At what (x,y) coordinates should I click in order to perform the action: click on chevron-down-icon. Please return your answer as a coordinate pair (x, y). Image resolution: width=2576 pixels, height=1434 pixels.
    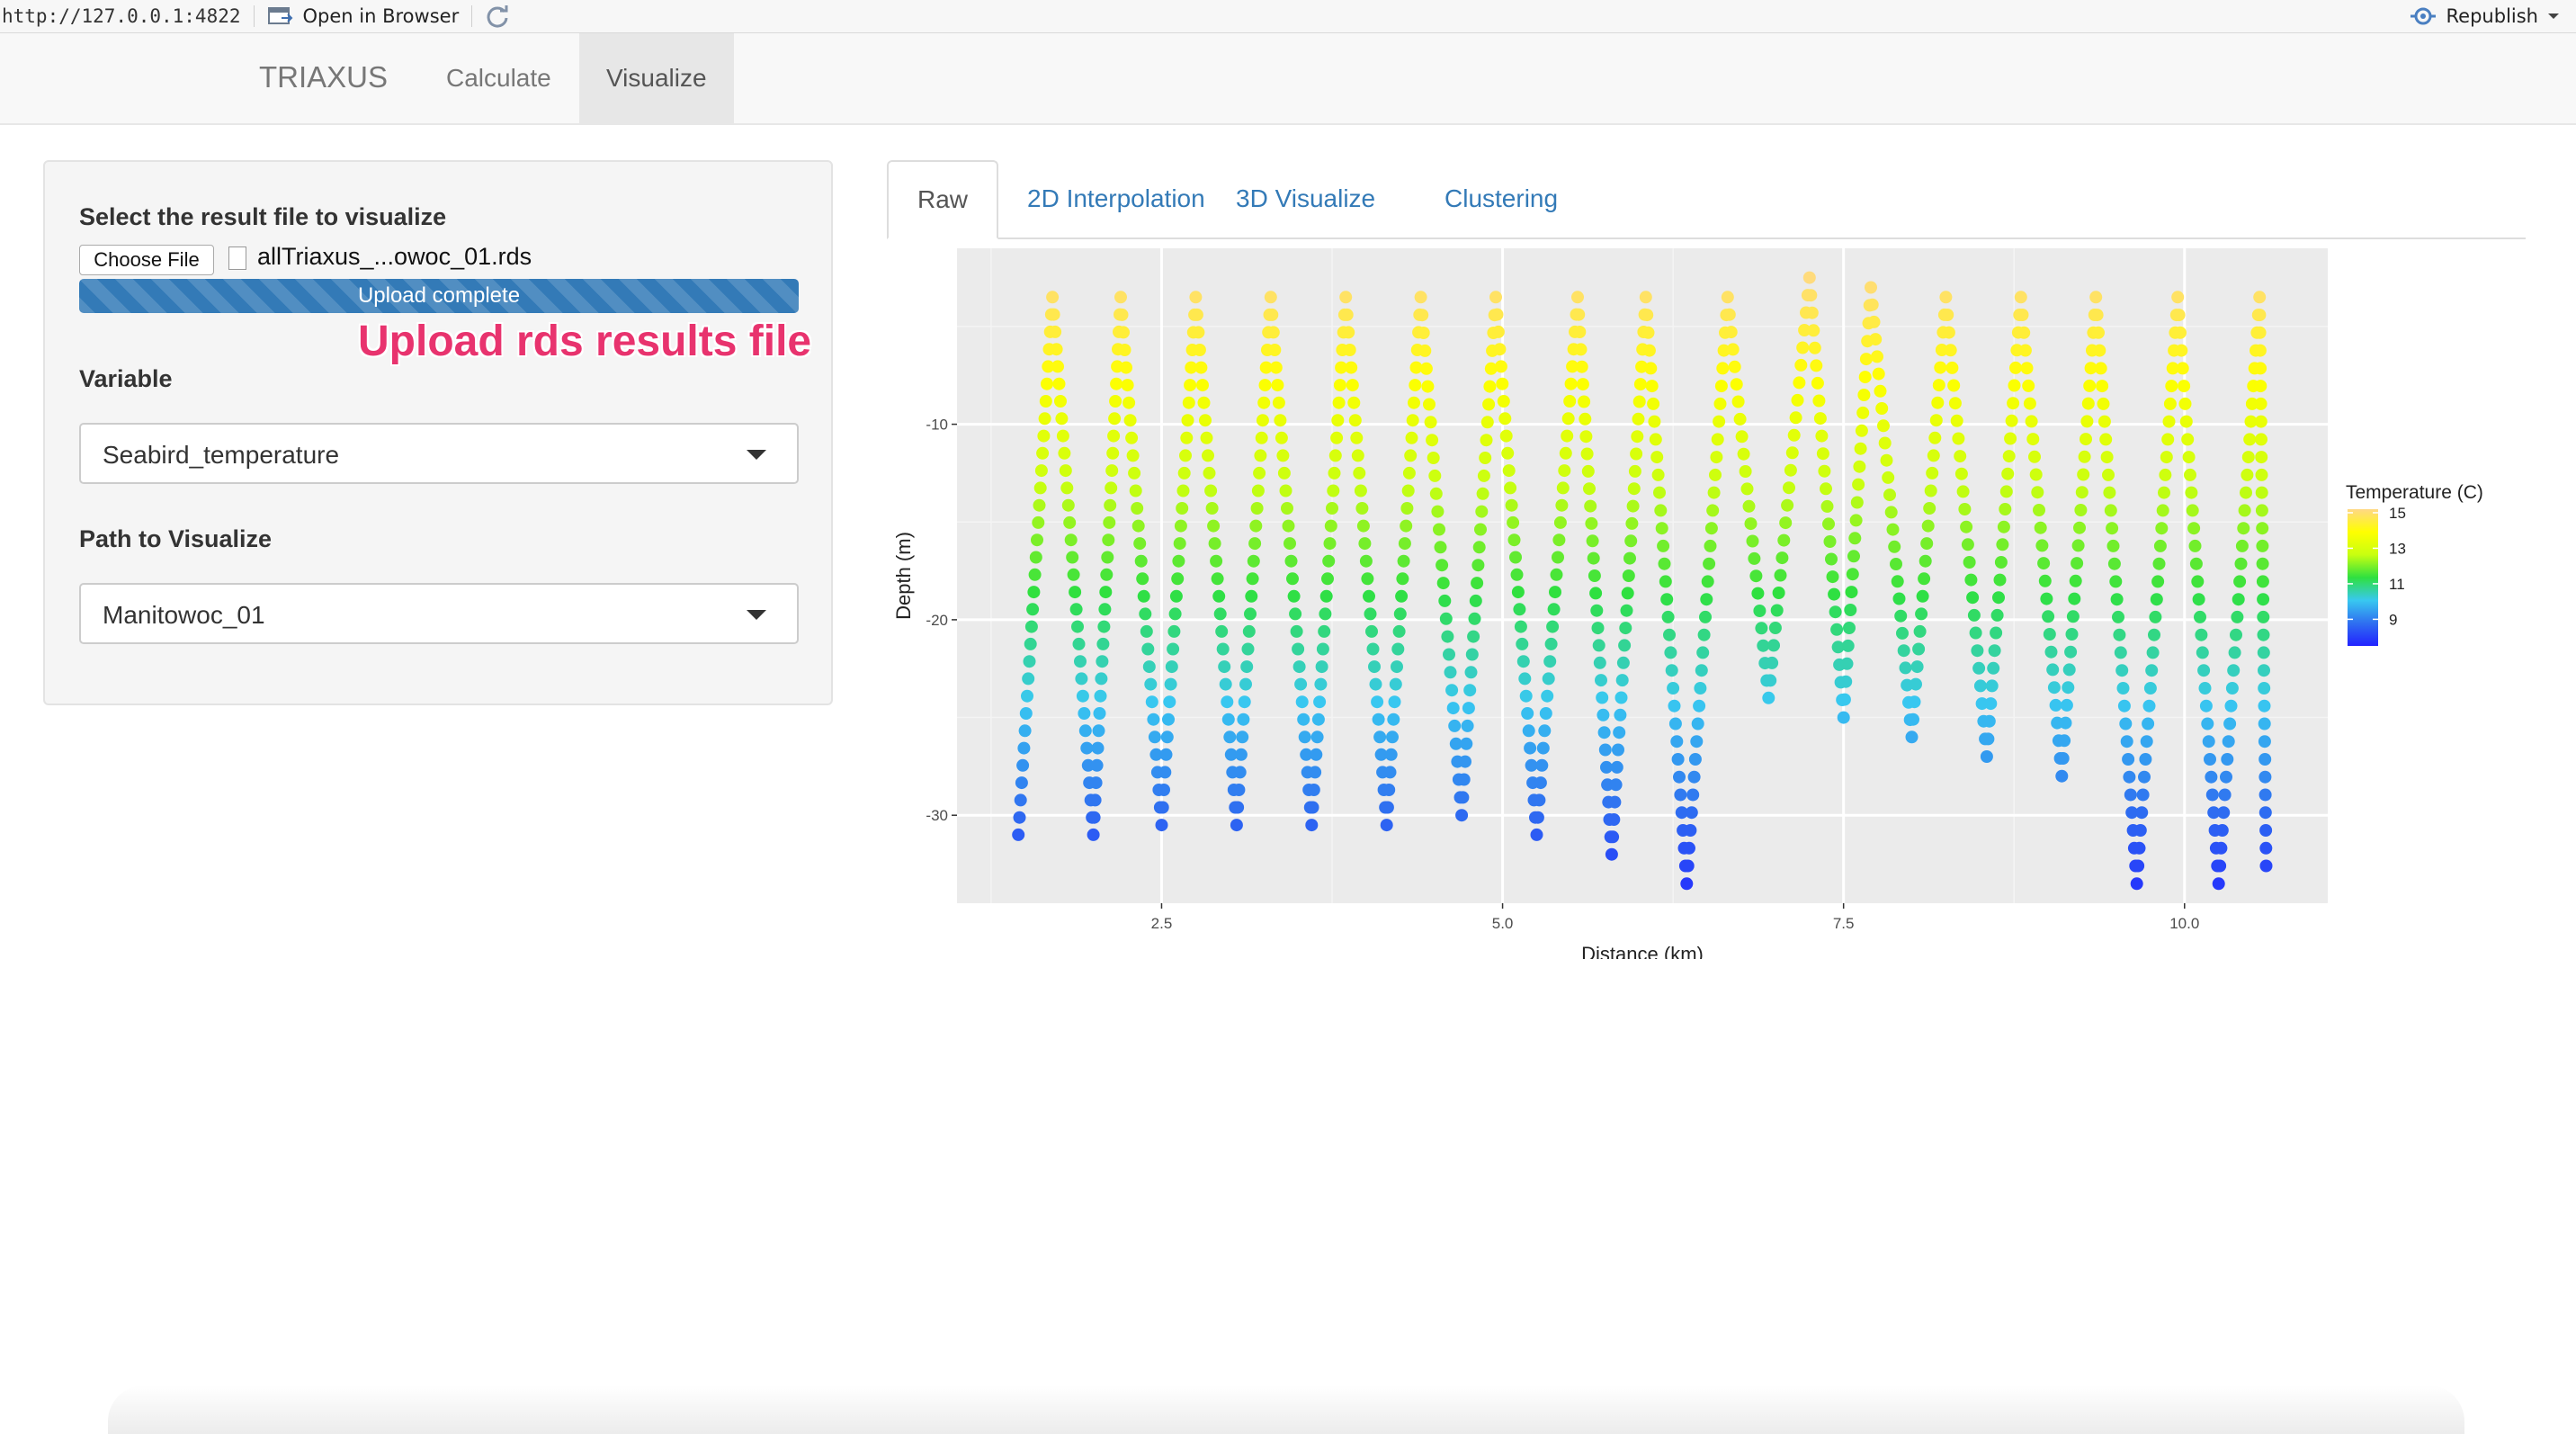
    Looking at the image, I should click on (2553, 16).